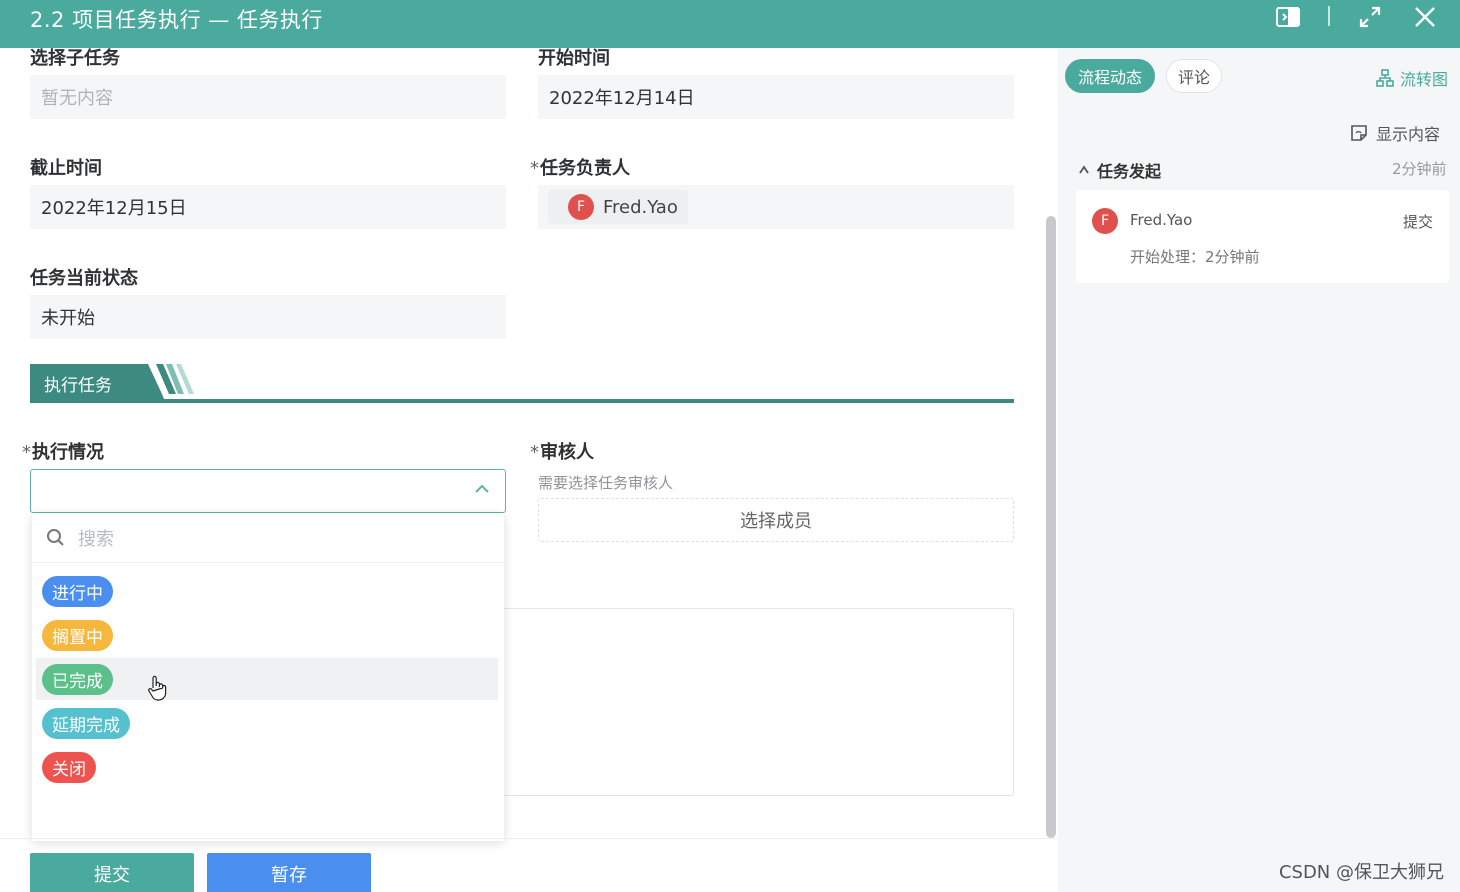  Describe the element at coordinates (176, 20) in the screenshot. I see `window-title: 2.2 项目任务执行 — 任务执行` at that location.